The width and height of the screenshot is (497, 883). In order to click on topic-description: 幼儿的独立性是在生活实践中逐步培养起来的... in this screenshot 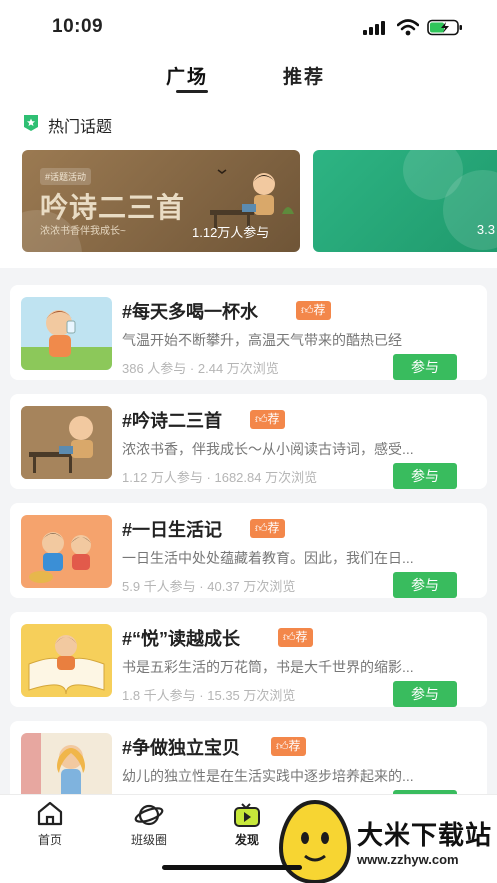, I will do `click(268, 776)`.